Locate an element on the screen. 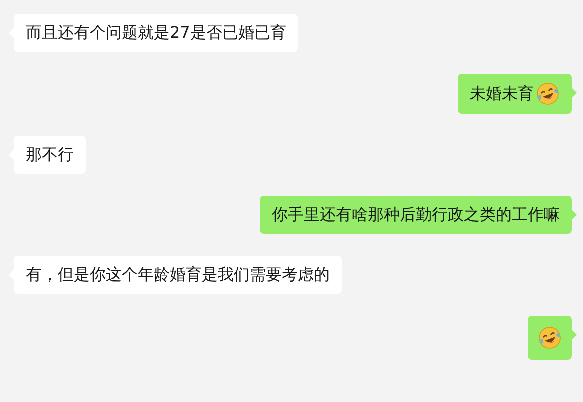 The image size is (583, 402). message-text: 有，但是你这个年龄婚育是我们需要考虑的 is located at coordinates (178, 275).